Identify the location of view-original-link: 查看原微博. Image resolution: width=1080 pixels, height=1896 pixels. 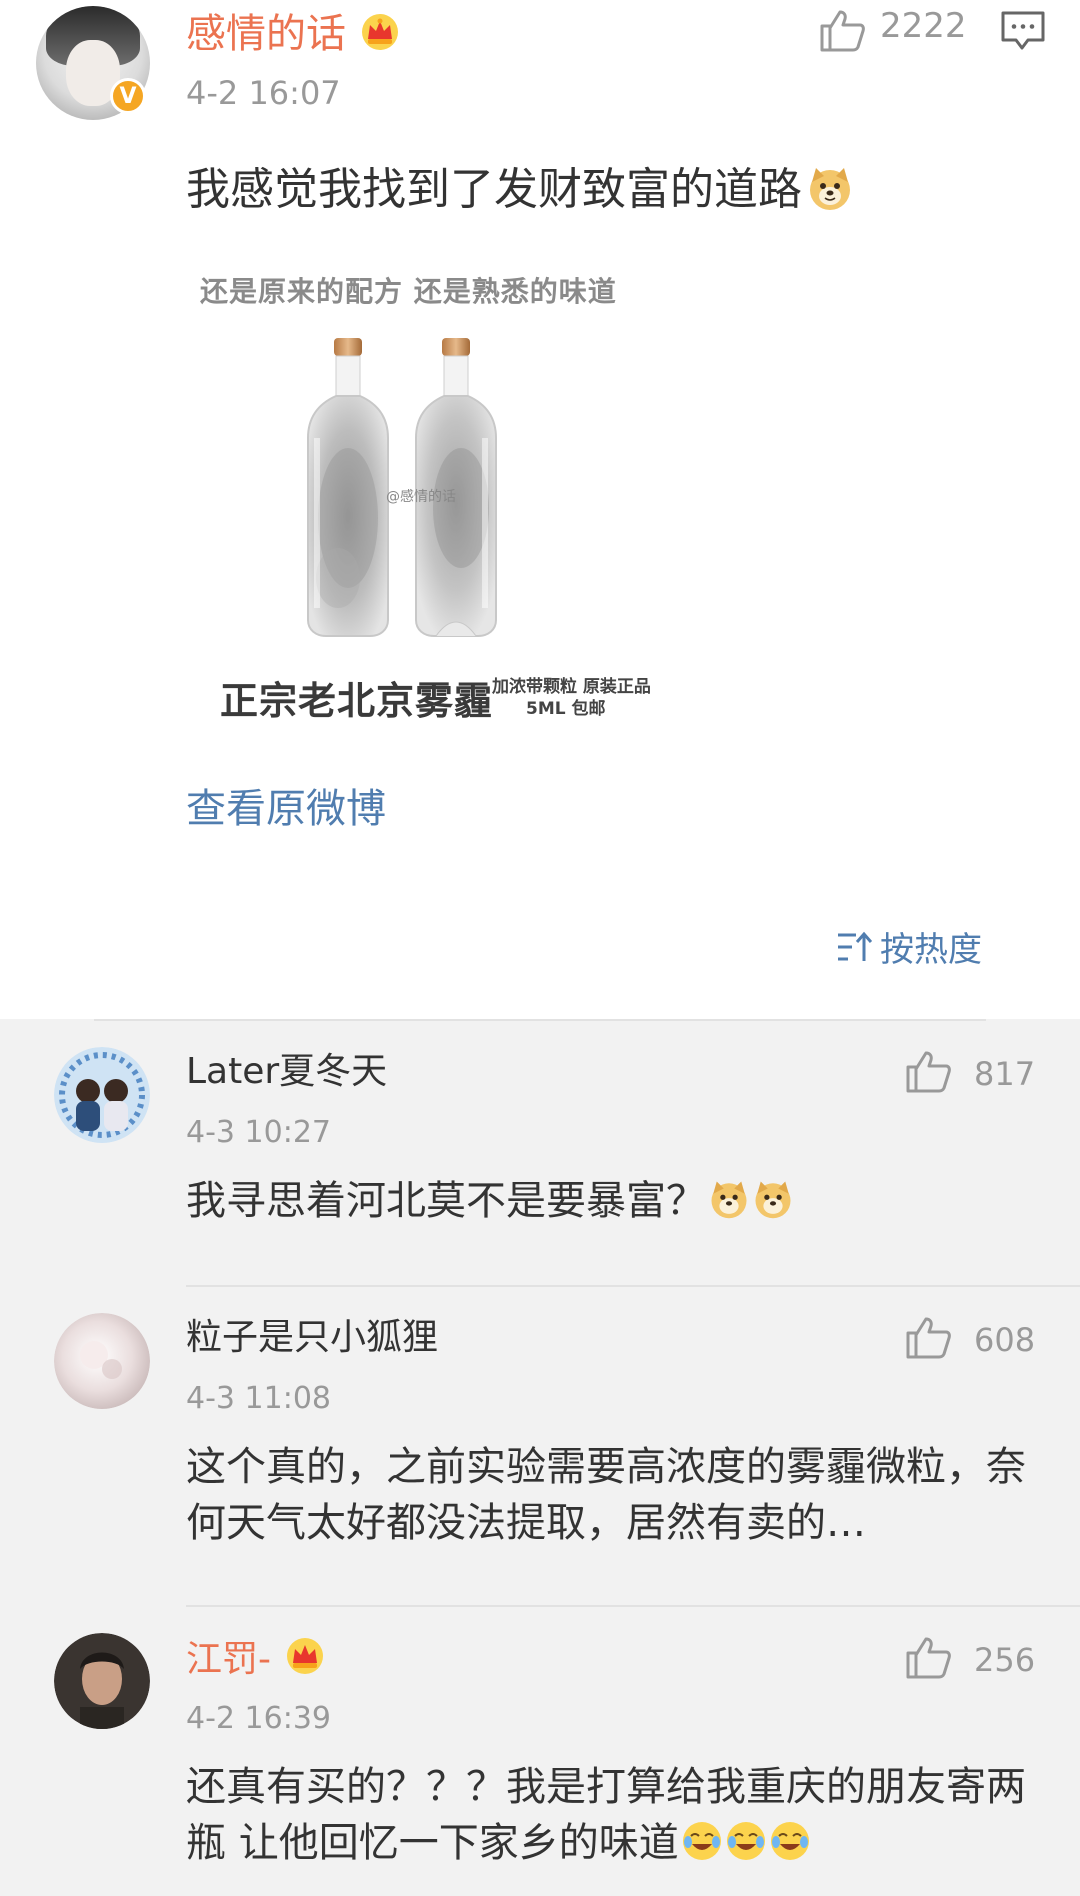
(286, 805).